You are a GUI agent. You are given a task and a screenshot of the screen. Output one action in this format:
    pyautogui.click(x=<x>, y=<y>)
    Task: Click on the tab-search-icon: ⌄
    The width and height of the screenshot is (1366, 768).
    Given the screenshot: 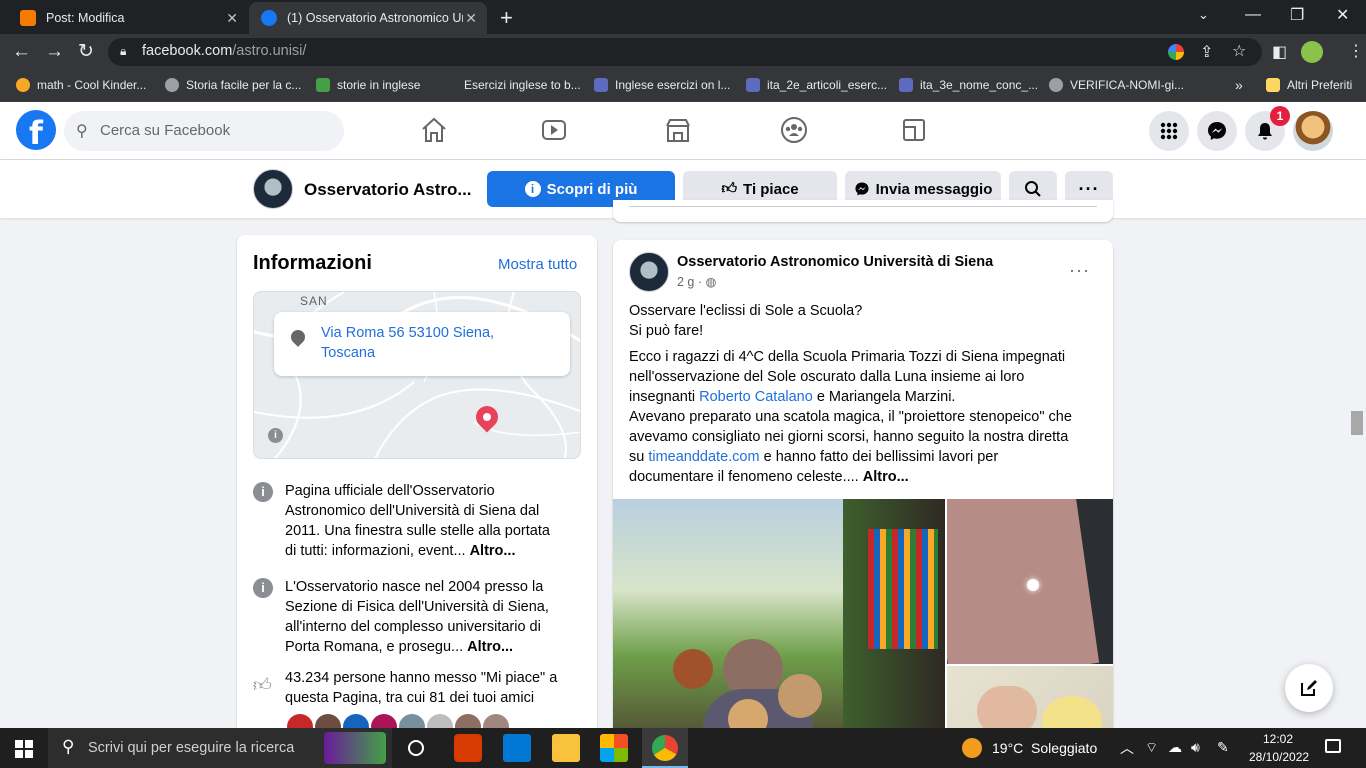 What is the action you would take?
    pyautogui.click(x=1203, y=15)
    